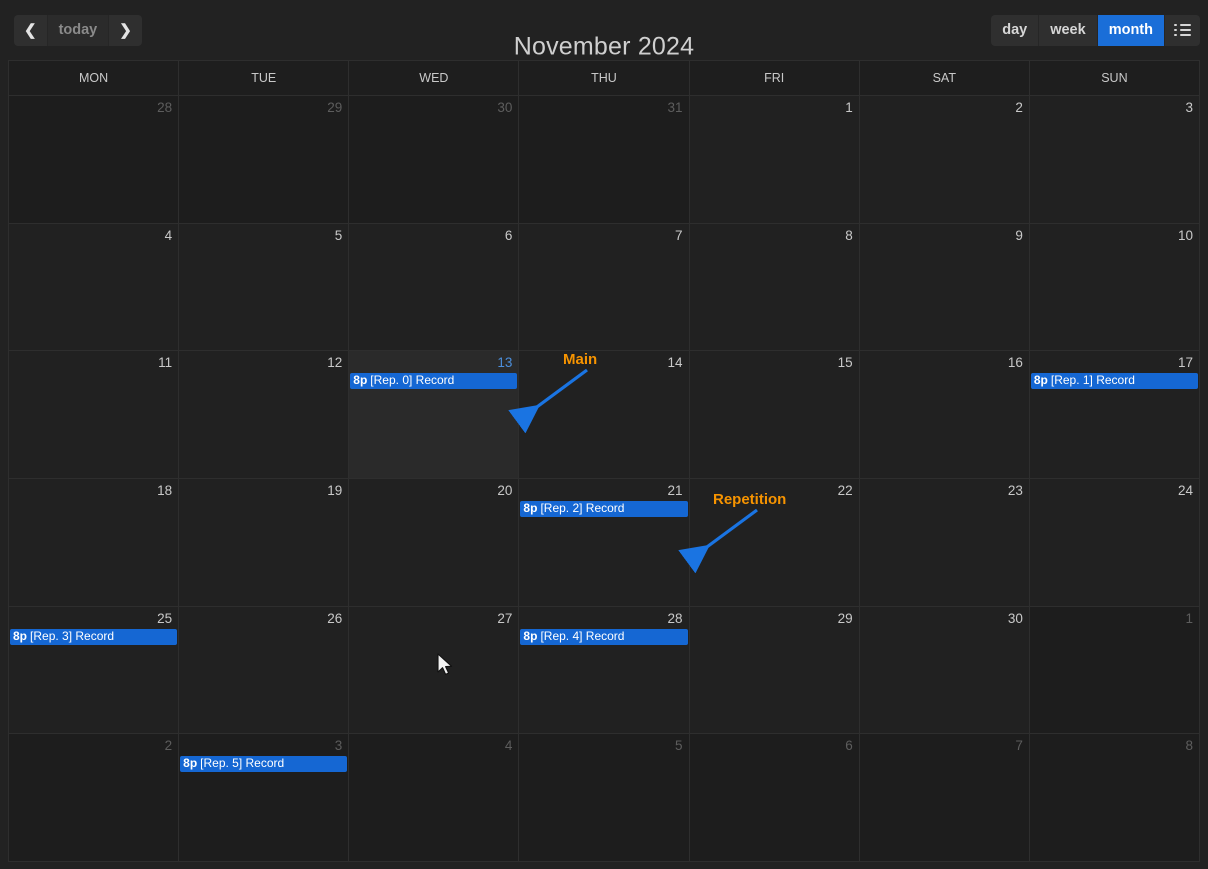 This screenshot has width=1208, height=869. What do you see at coordinates (944, 235) in the screenshot?
I see `day-number: 9` at bounding box center [944, 235].